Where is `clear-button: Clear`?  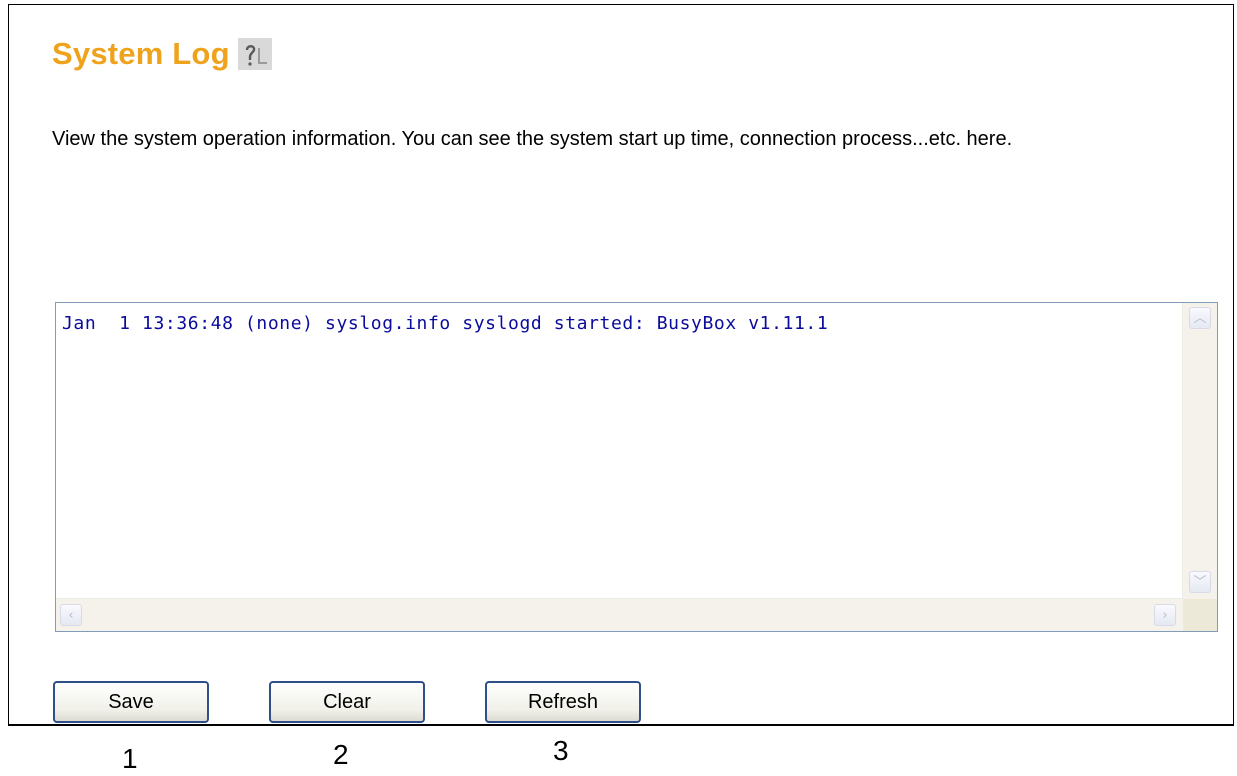 clear-button: Clear is located at coordinates (347, 702).